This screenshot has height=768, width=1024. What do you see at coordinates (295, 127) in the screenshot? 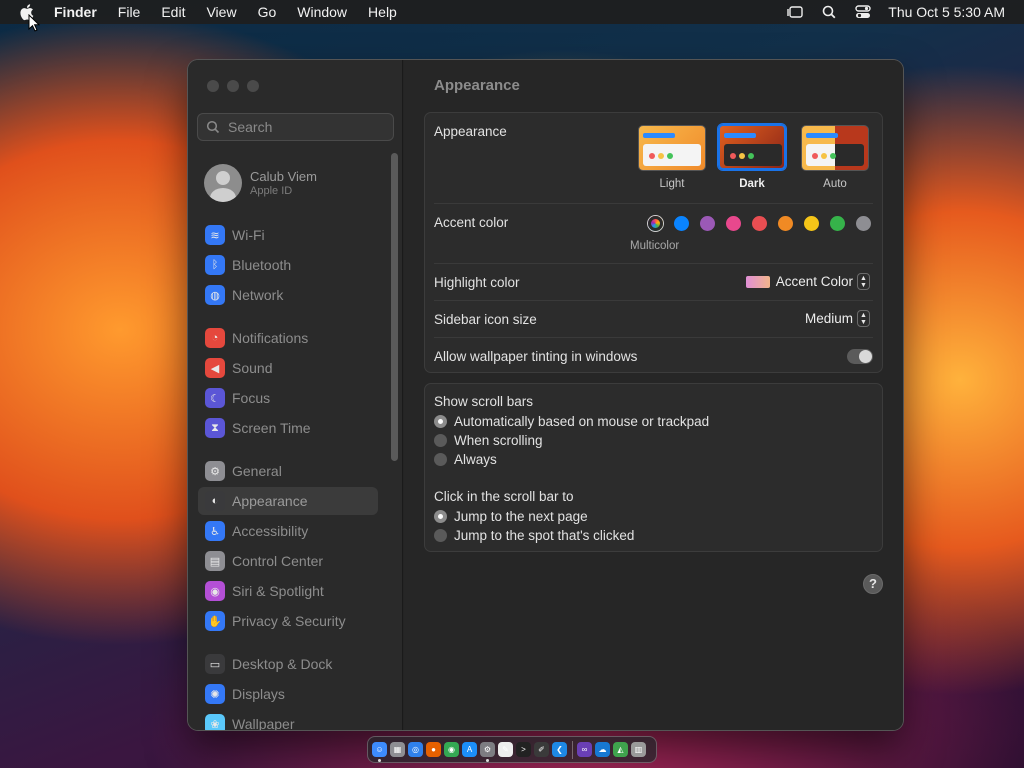
I see `search-field: Search` at bounding box center [295, 127].